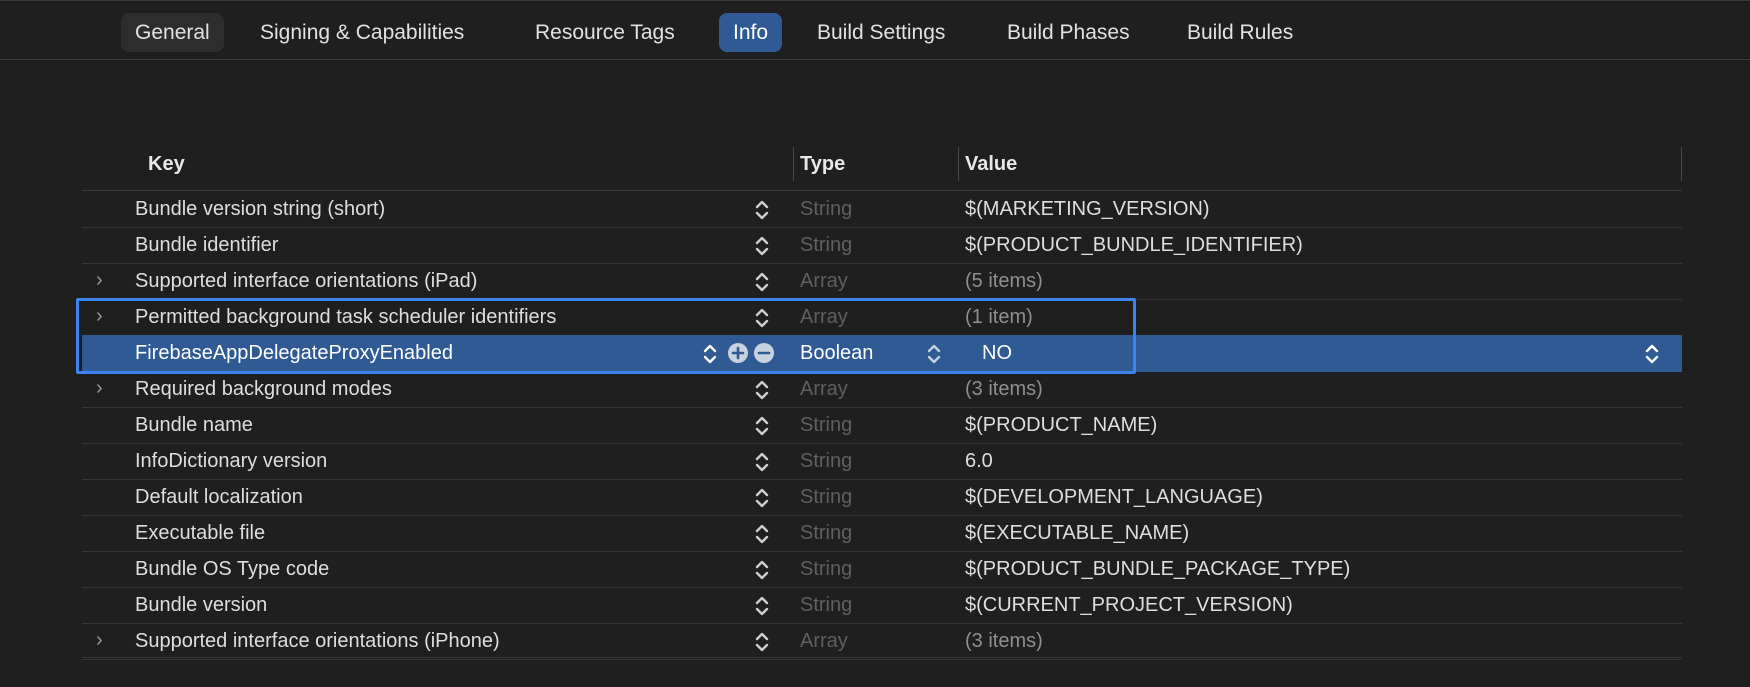 This screenshot has height=687, width=1750. What do you see at coordinates (882, 425) in the screenshot?
I see `table-row: Bundle name String $(PRODUCT_NAME)` at bounding box center [882, 425].